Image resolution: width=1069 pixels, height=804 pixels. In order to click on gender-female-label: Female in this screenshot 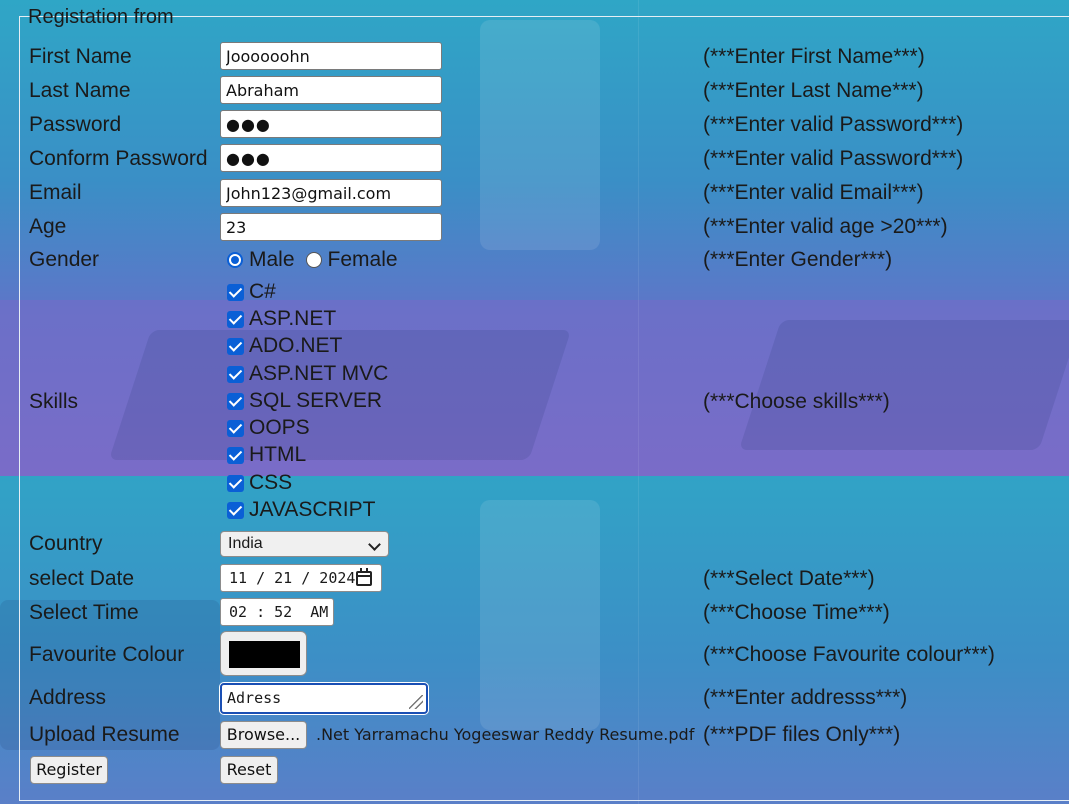, I will do `click(363, 260)`.